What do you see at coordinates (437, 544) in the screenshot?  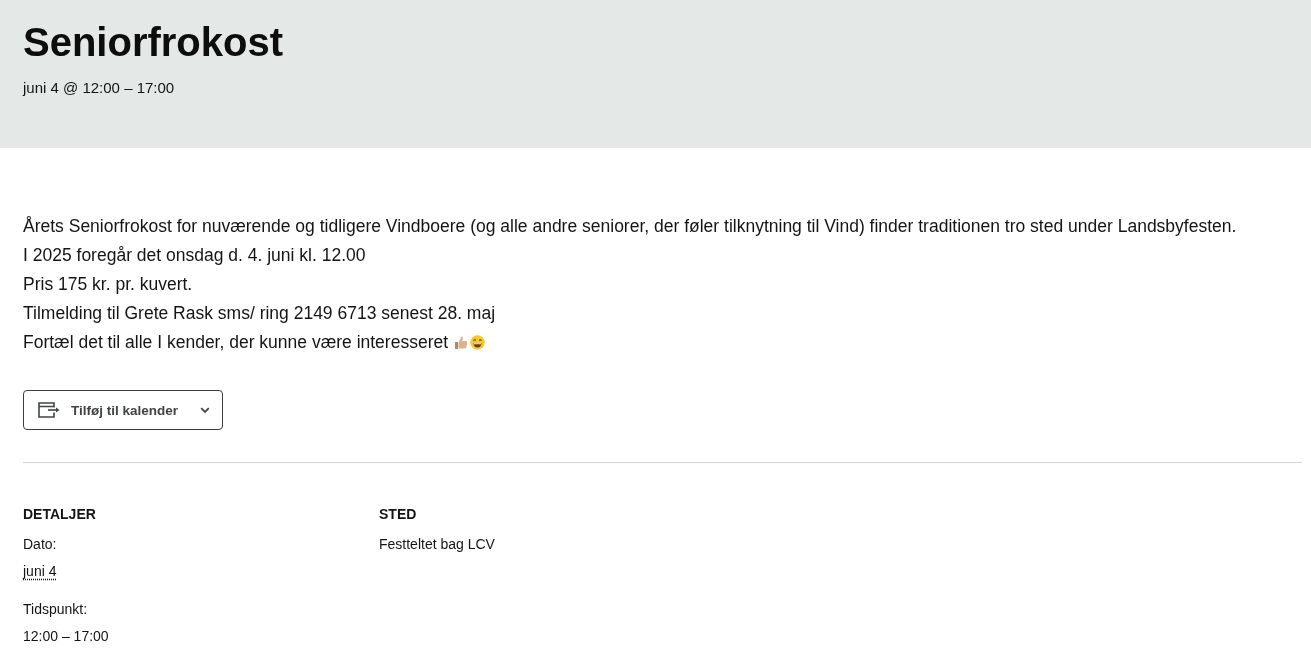 I see `venue-name: Festteltet bag LCV` at bounding box center [437, 544].